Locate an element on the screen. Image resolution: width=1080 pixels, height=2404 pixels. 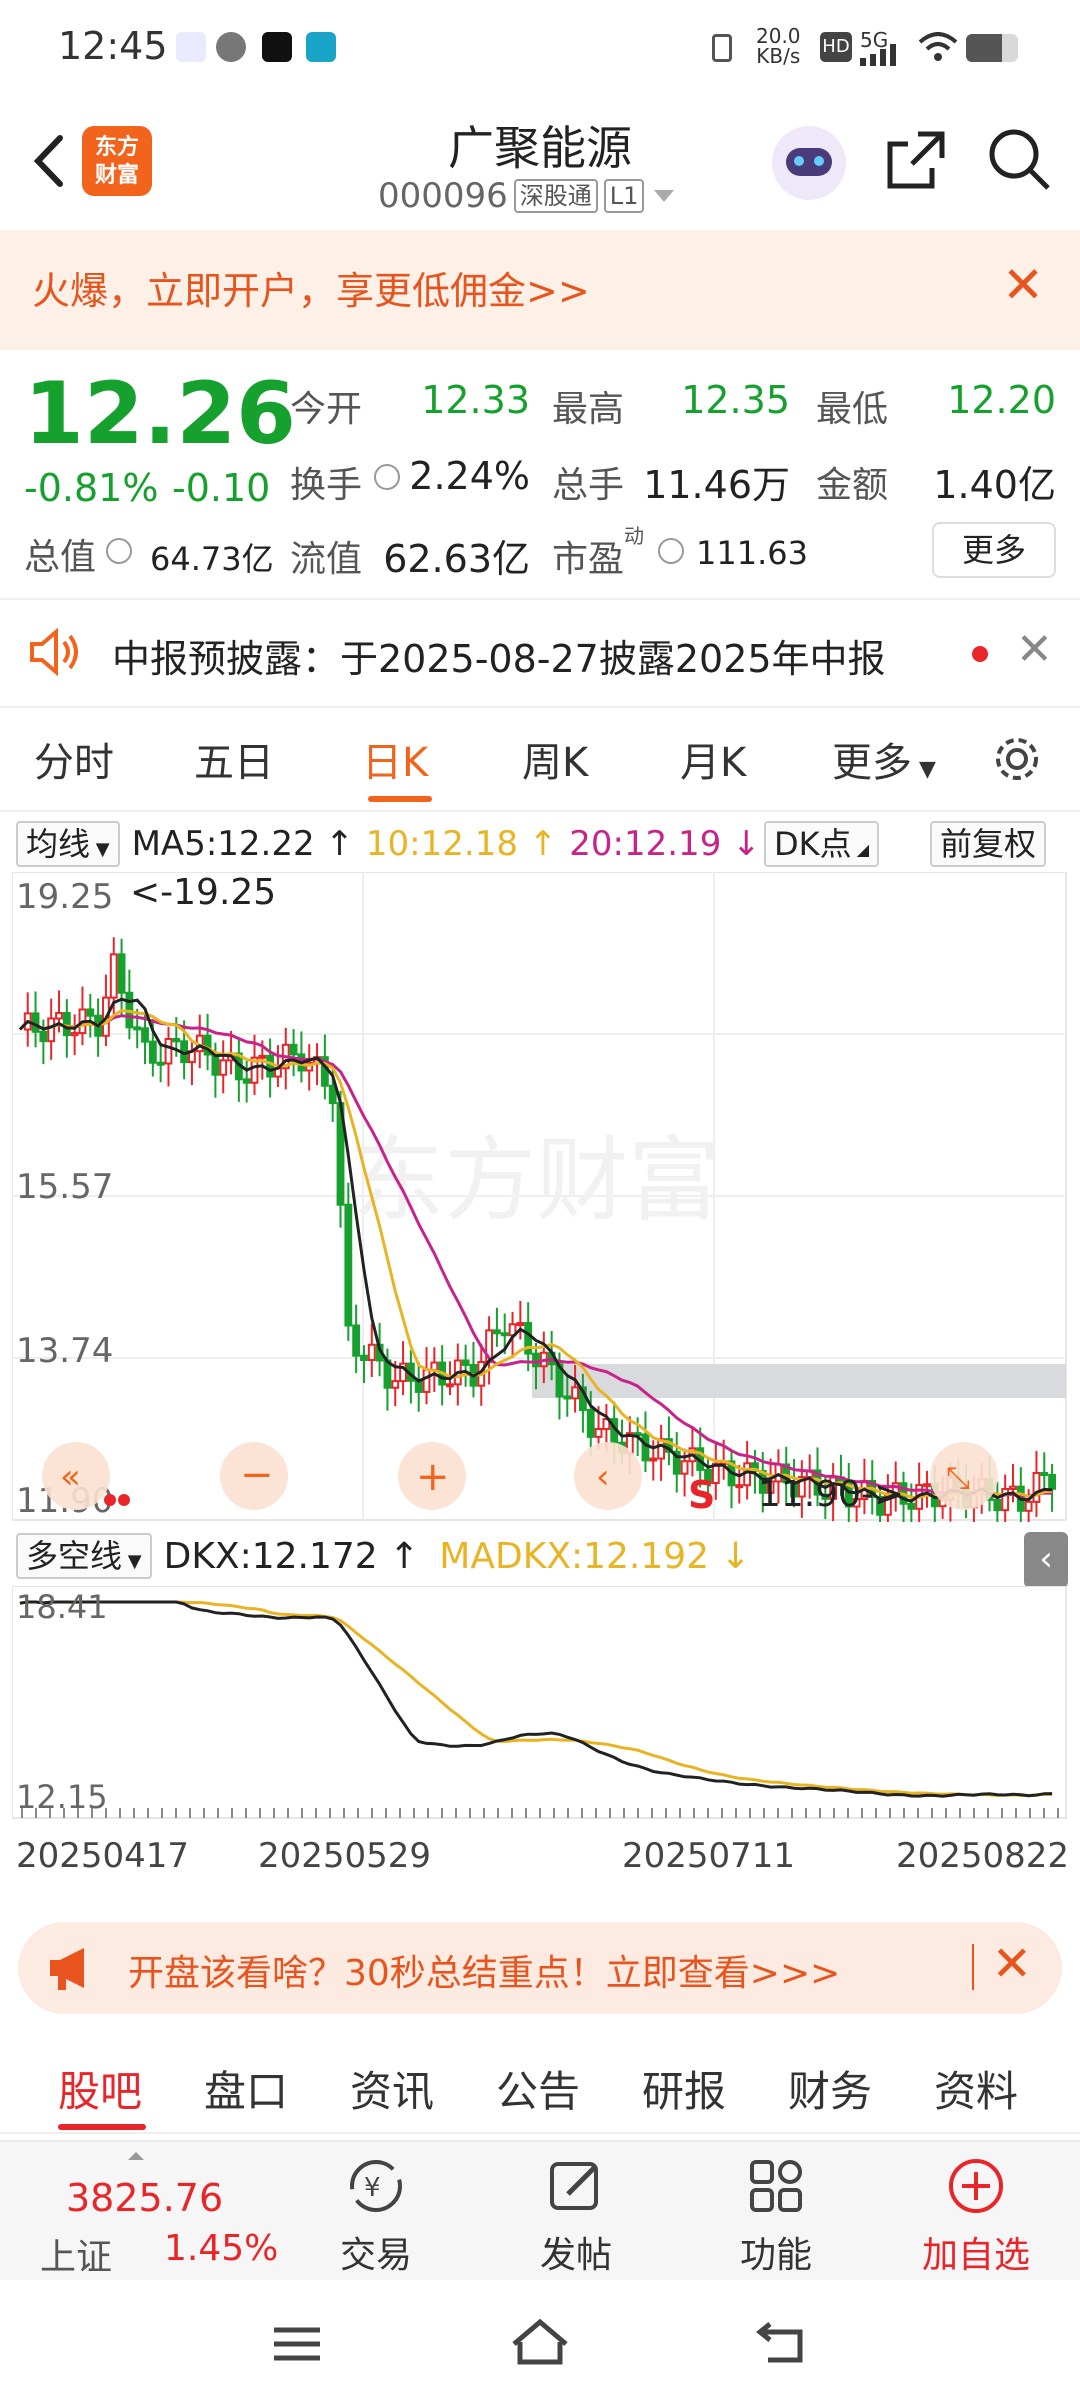
tab-monthly-k: 月K is located at coordinates (713, 759).